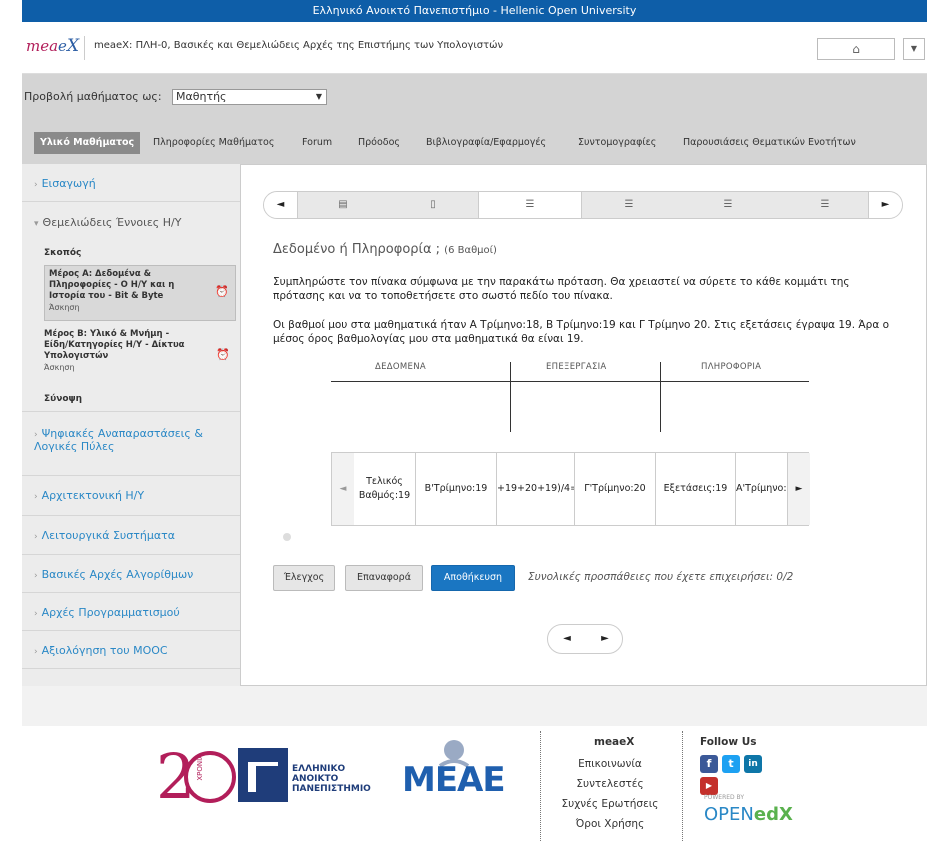  Describe the element at coordinates (42, 46) in the screenshot. I see `logo-part-mea: mea` at that location.